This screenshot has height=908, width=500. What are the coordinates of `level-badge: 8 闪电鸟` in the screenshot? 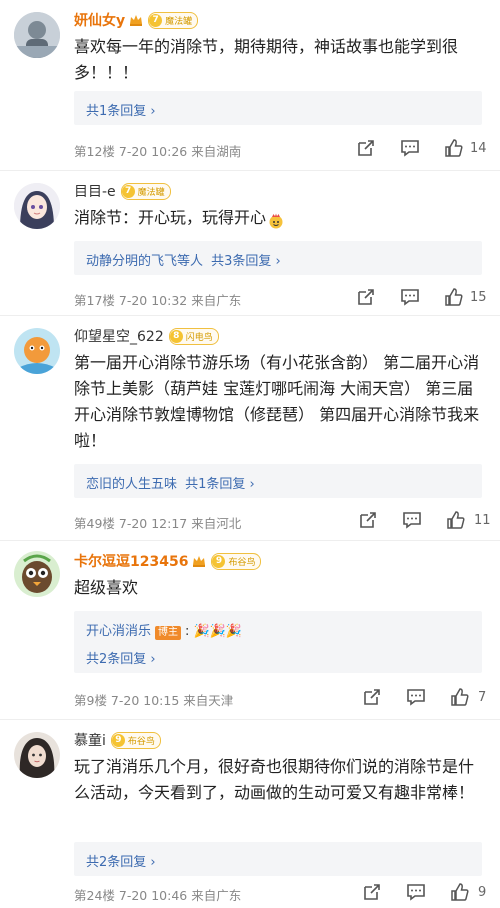 It's located at (193, 336).